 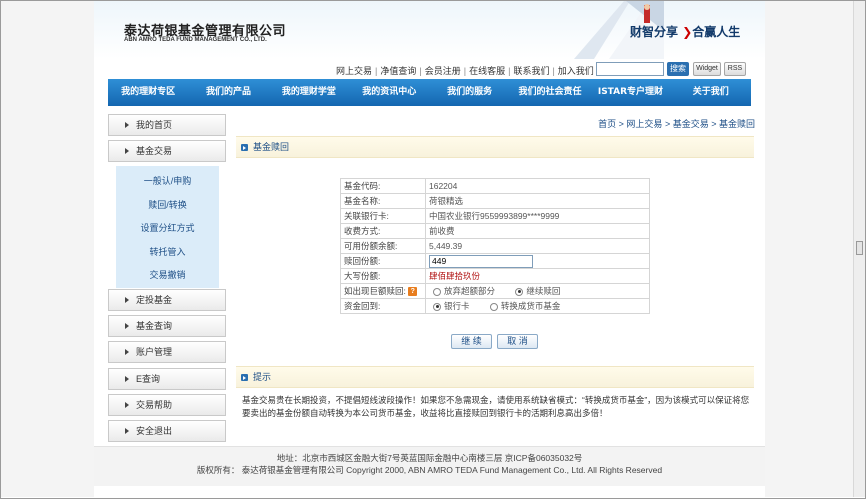 What do you see at coordinates (389, 92) in the screenshot?
I see `nav-item-news: 我的资讯中心` at bounding box center [389, 92].